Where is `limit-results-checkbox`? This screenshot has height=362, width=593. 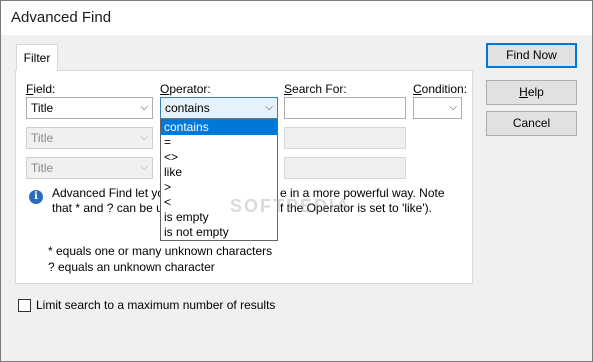 limit-results-checkbox is located at coordinates (24, 305).